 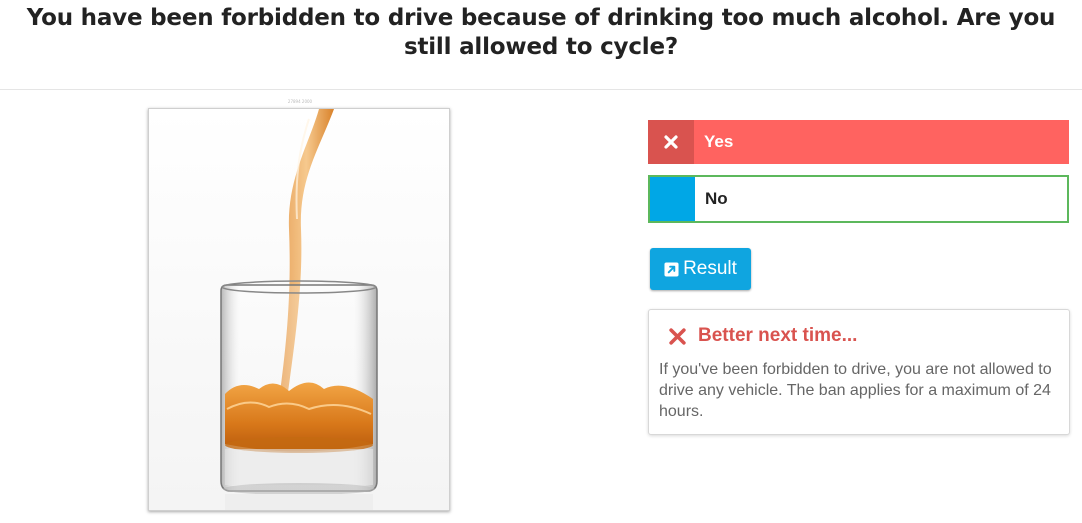 I want to click on answer-mark-no, so click(x=672, y=199).